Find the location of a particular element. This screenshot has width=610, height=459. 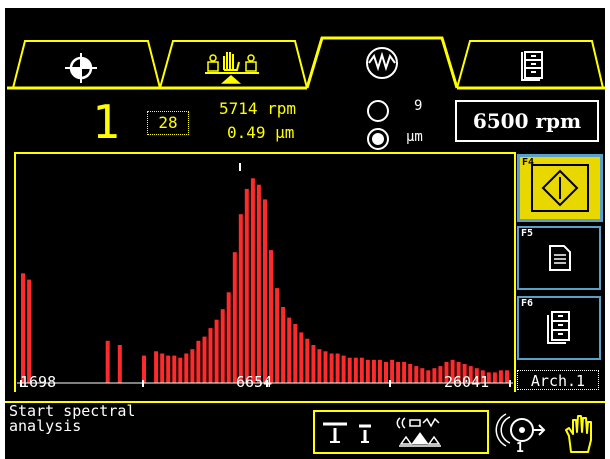

radio-option-top is located at coordinates (378, 111).